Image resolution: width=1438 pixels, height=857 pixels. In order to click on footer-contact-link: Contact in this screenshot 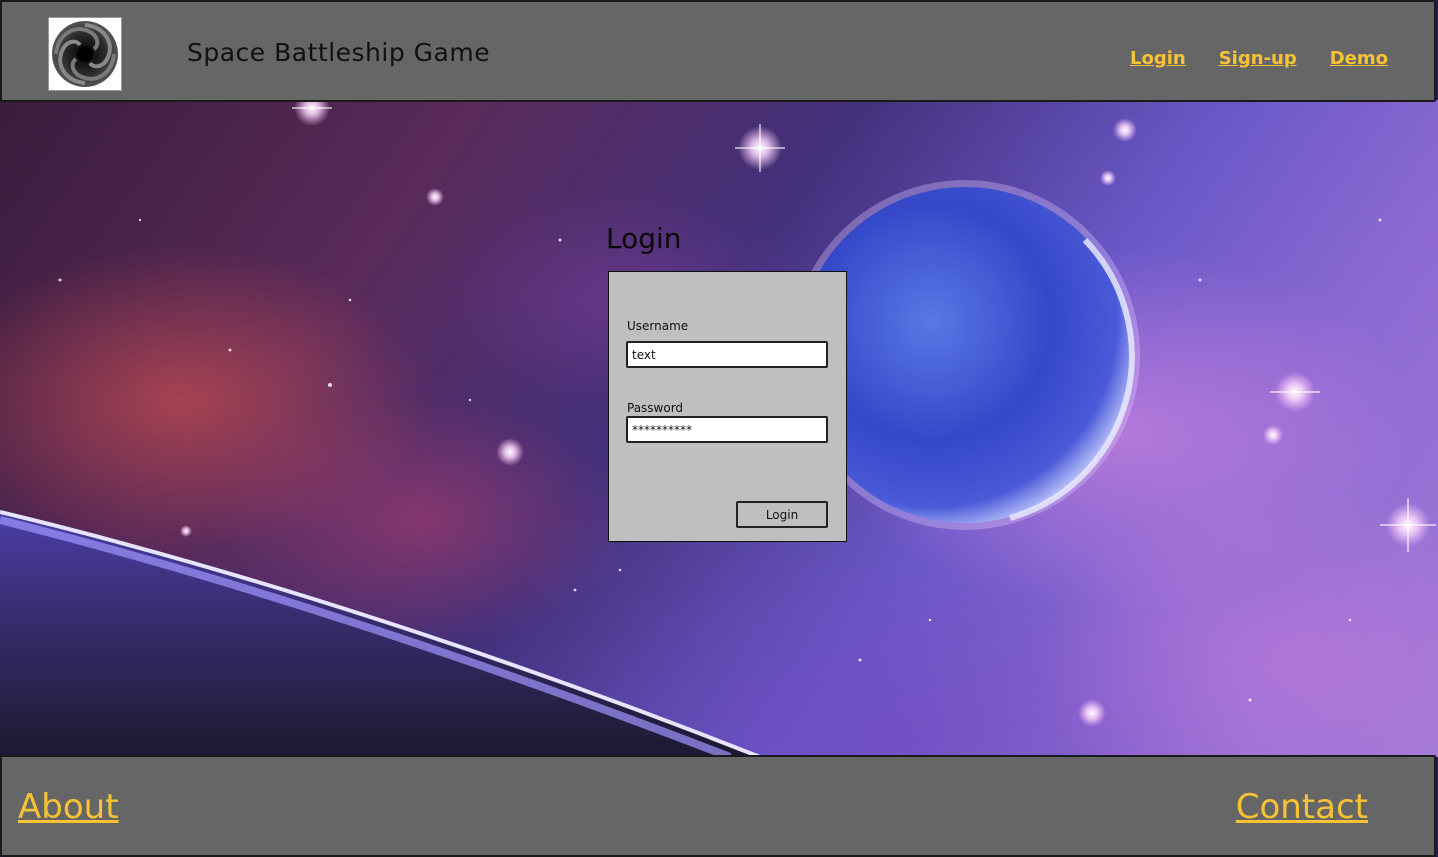, I will do `click(1302, 807)`.